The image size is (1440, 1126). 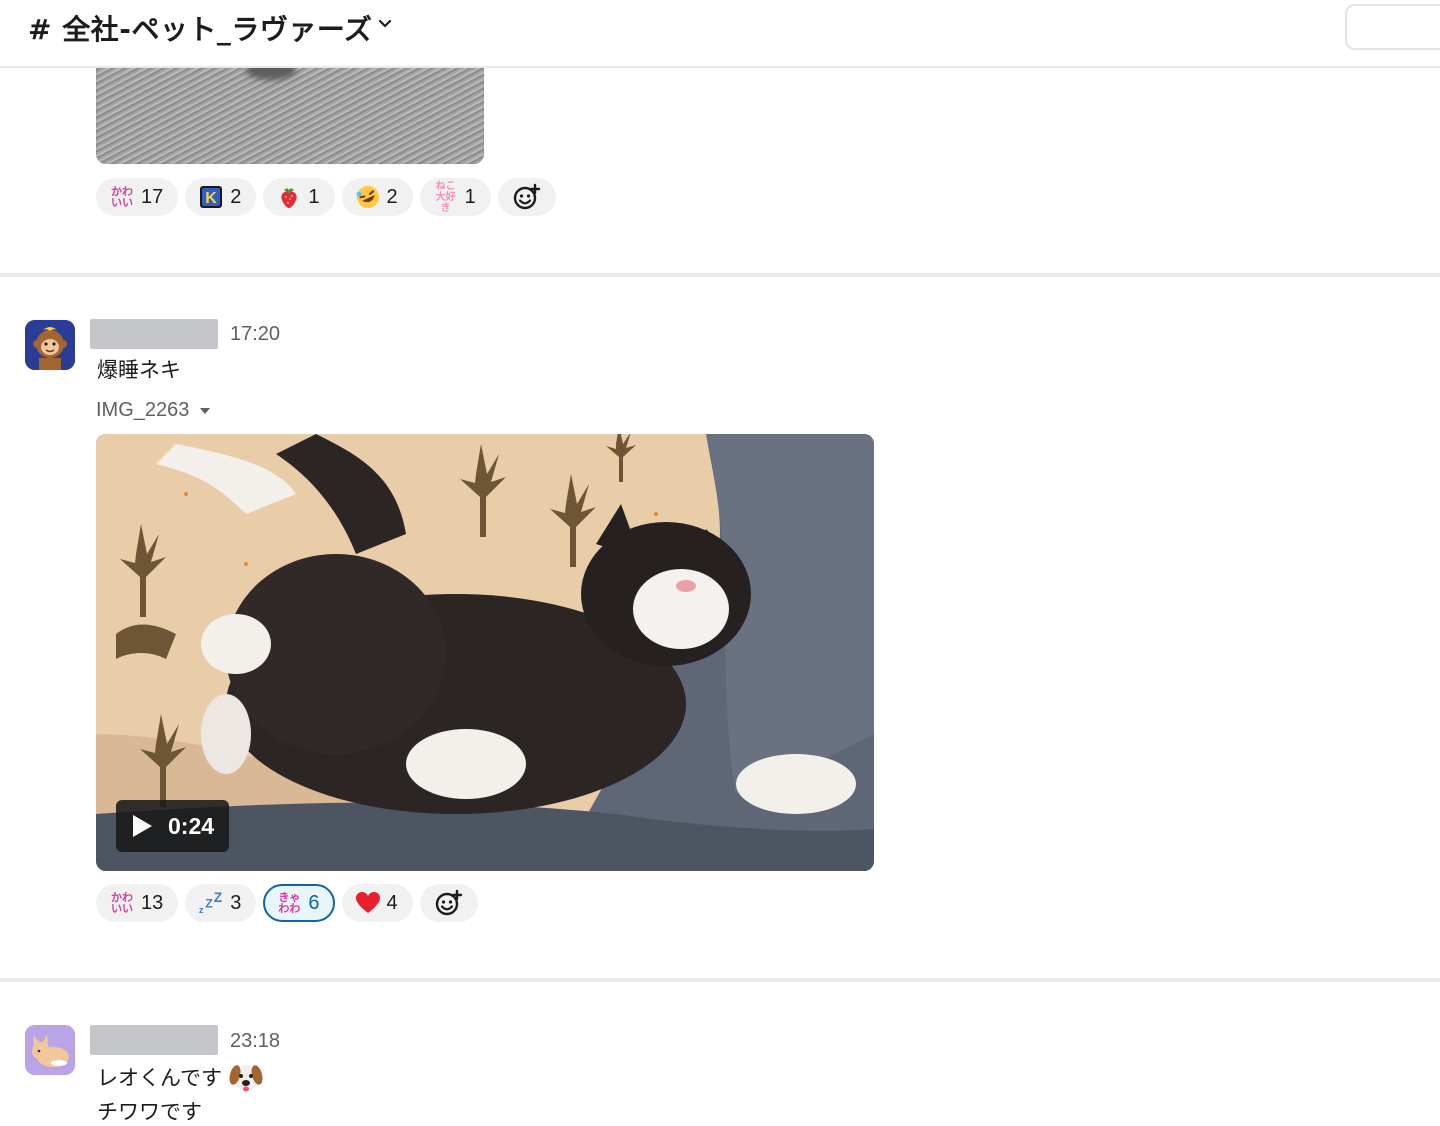 I want to click on k-logo-icon: K, so click(x=211, y=197).